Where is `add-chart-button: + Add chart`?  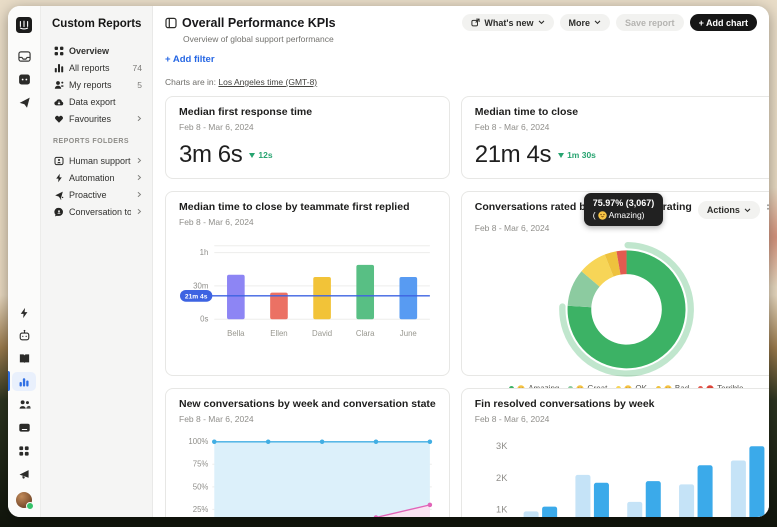
add-chart-button: + Add chart is located at coordinates (723, 22).